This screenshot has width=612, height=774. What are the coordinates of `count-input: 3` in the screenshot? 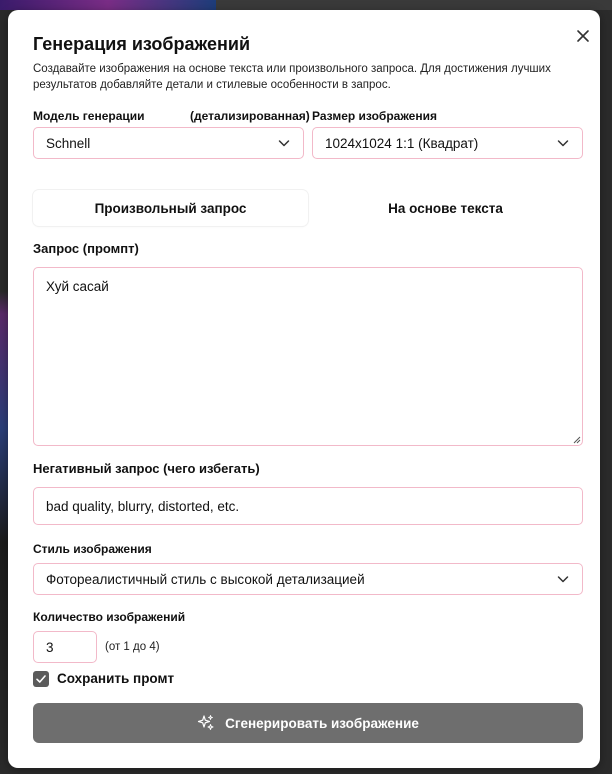 It's located at (65, 647).